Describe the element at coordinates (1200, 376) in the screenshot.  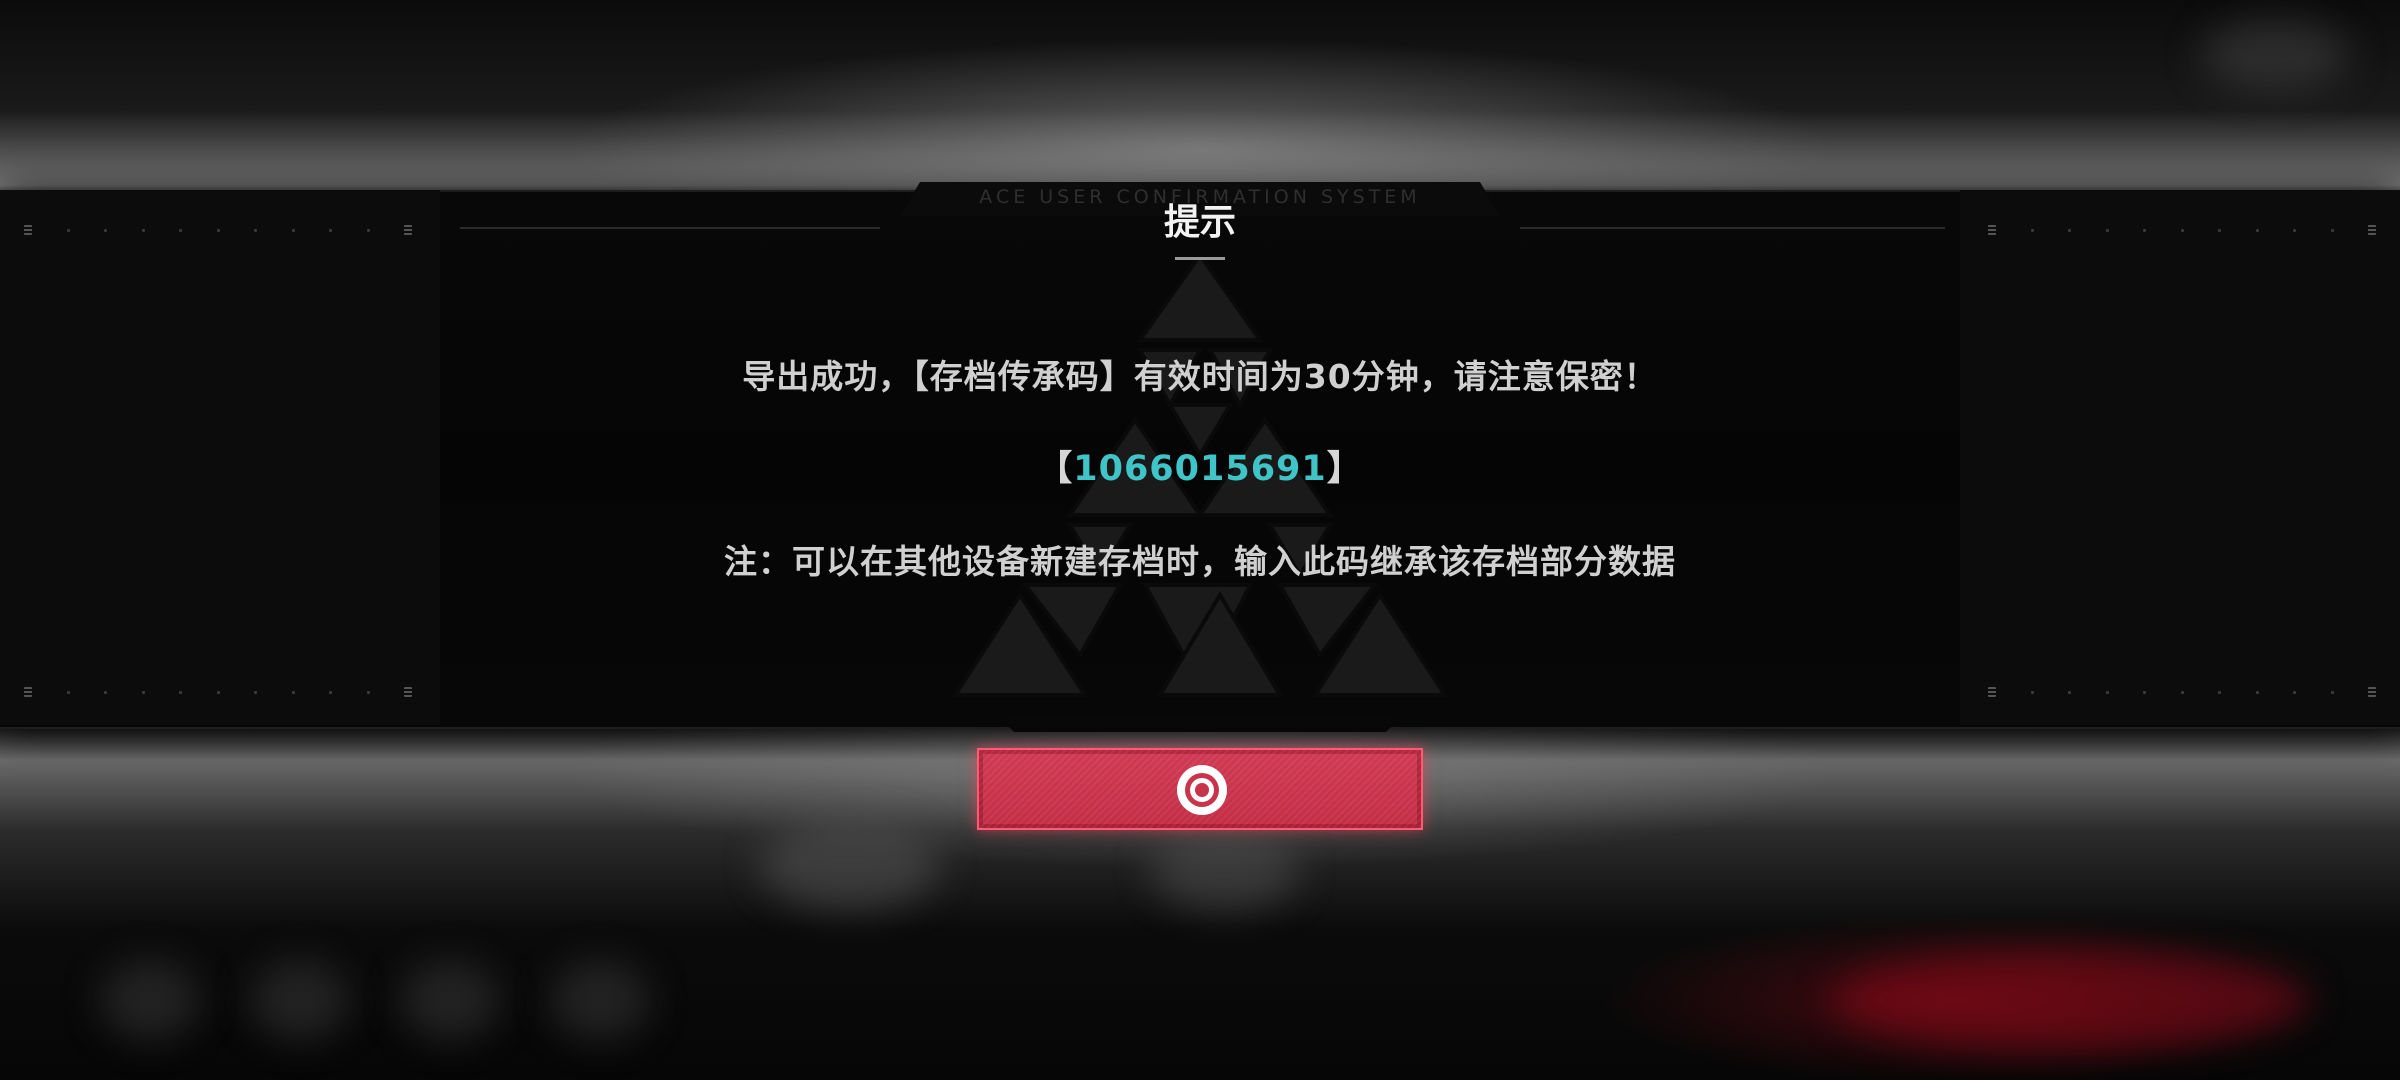
I see `export-success-message: 导出成功，【存档传承码】有效时间为30分钟，请注意保密！` at that location.